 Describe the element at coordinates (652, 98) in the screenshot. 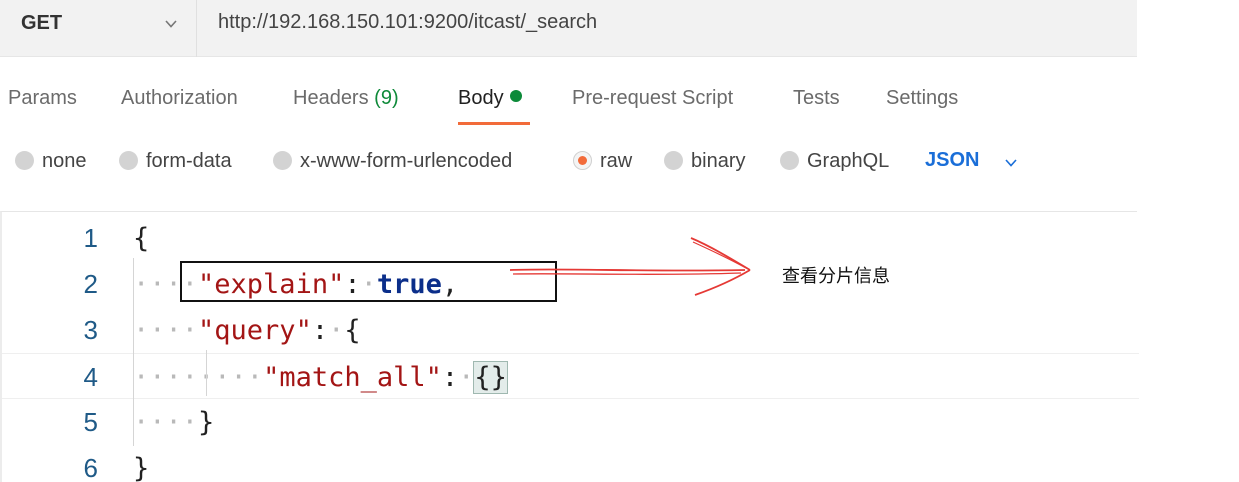

I see `tab-pre-request-script: Pre-request Script` at that location.